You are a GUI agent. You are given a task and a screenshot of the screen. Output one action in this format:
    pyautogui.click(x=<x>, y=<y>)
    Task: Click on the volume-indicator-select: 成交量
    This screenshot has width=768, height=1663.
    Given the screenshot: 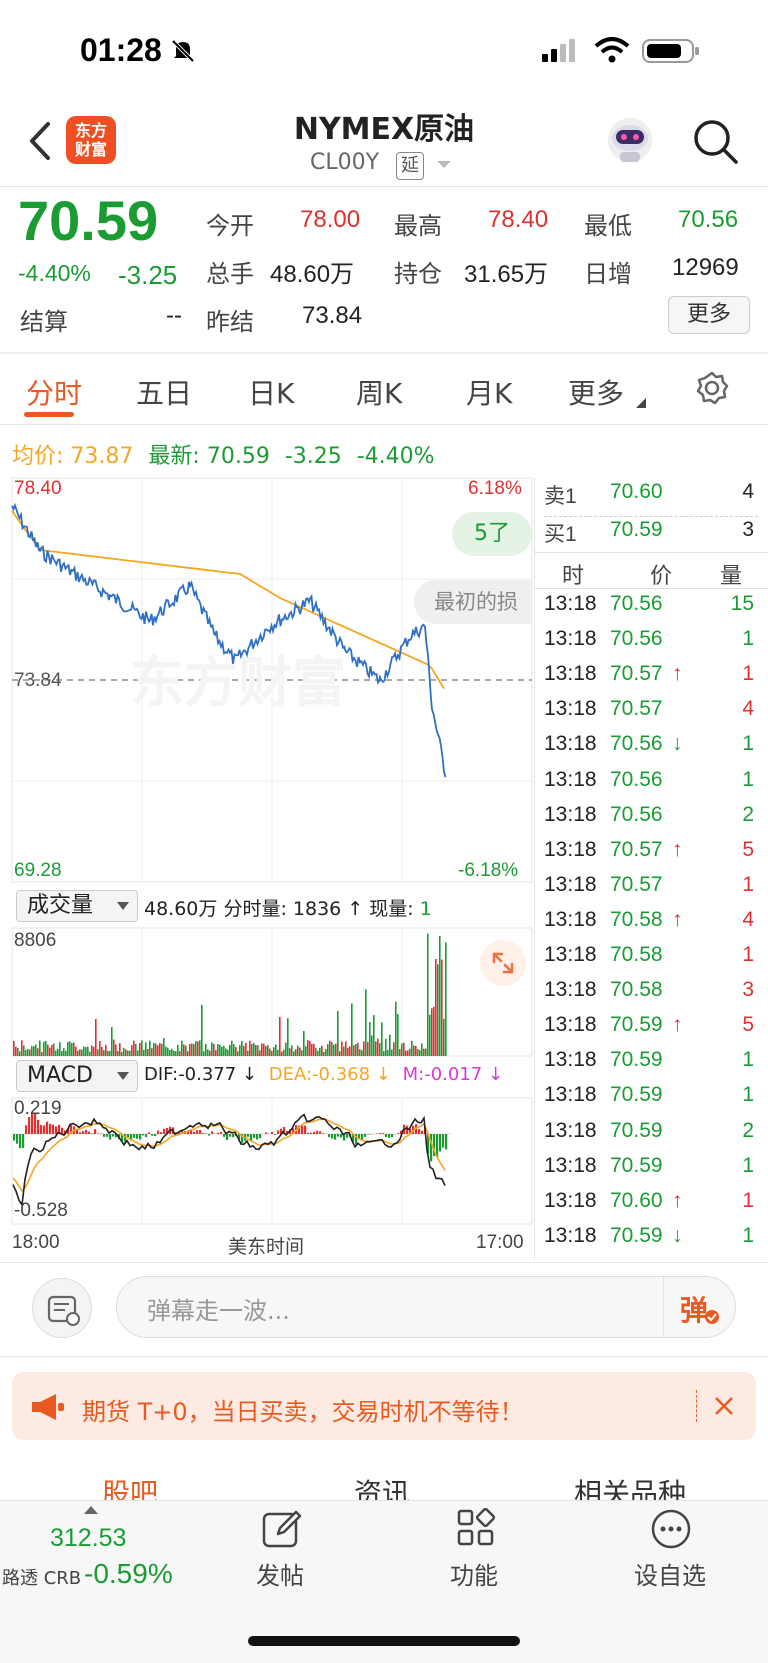 What is the action you would take?
    pyautogui.click(x=77, y=906)
    